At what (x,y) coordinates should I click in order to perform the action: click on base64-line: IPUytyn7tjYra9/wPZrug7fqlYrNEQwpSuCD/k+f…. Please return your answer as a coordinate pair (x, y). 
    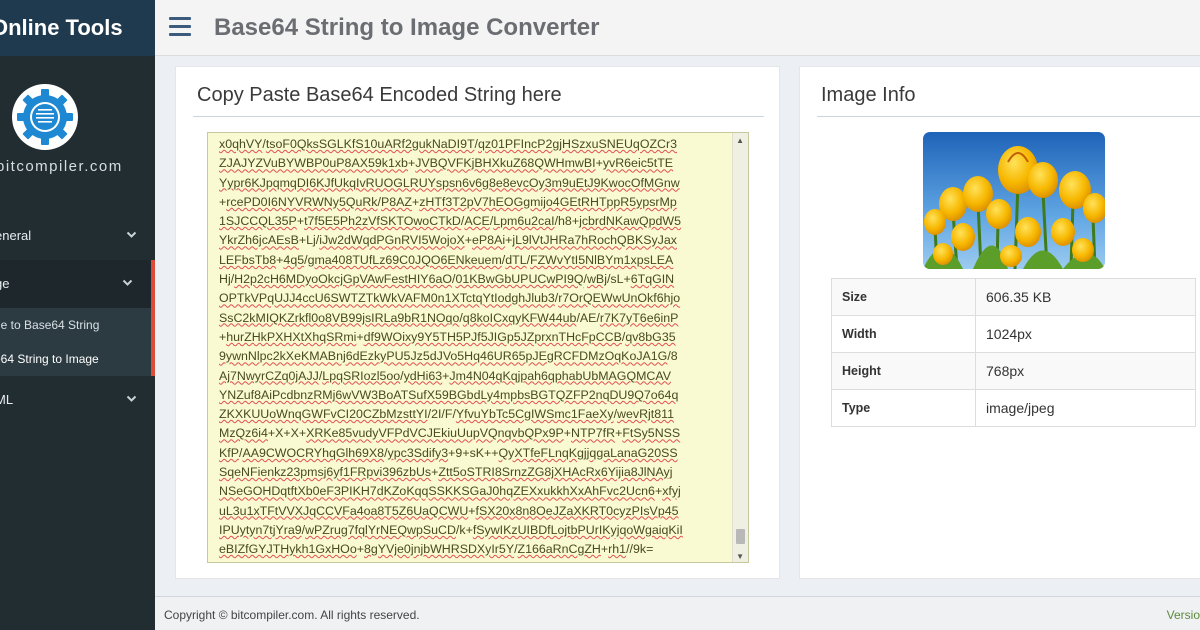
    Looking at the image, I should click on (451, 529).